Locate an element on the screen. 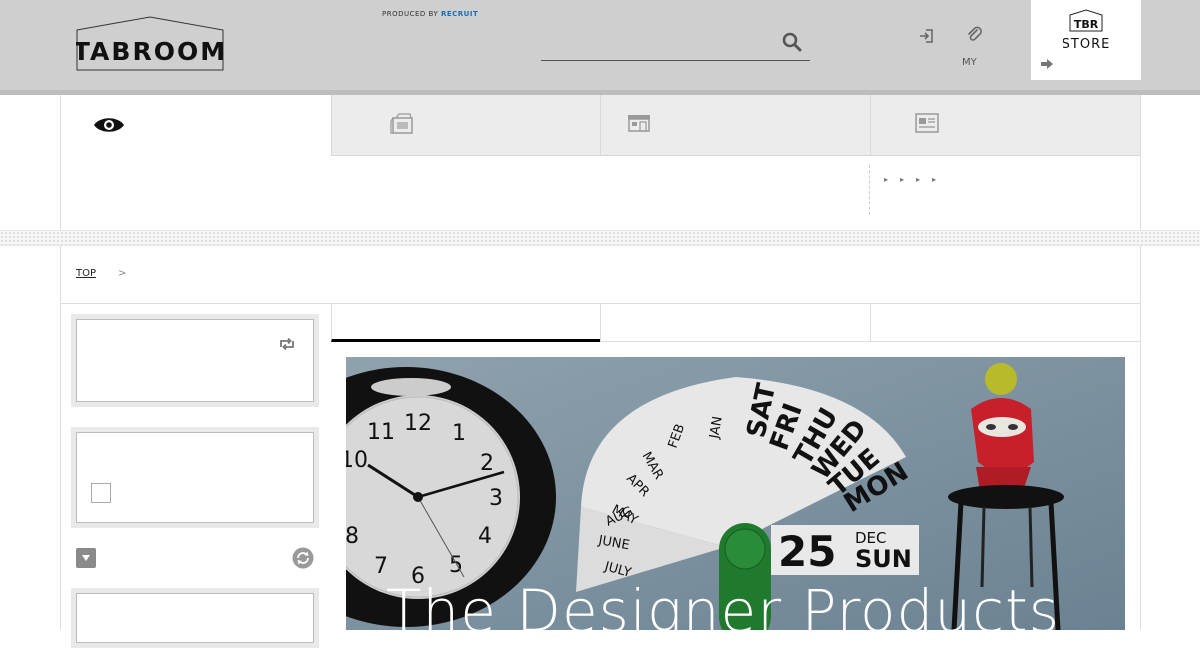 The image size is (1200, 648). sidebar-panel-1-inner is located at coordinates (195, 360).